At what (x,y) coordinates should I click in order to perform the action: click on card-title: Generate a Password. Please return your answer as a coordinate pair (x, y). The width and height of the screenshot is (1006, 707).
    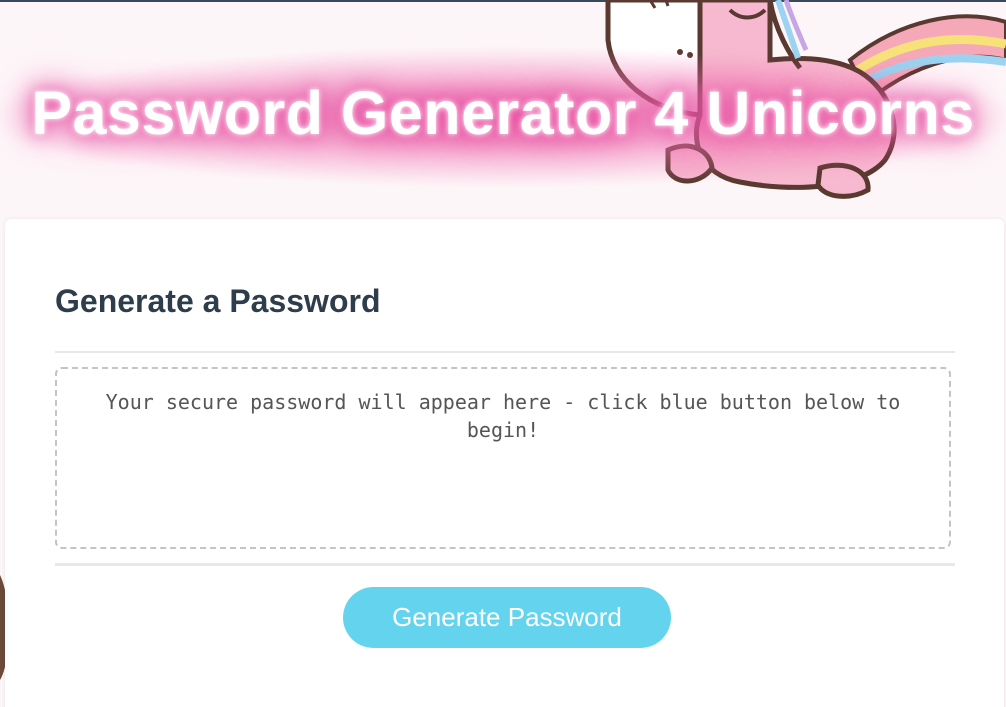
    Looking at the image, I should click on (218, 301).